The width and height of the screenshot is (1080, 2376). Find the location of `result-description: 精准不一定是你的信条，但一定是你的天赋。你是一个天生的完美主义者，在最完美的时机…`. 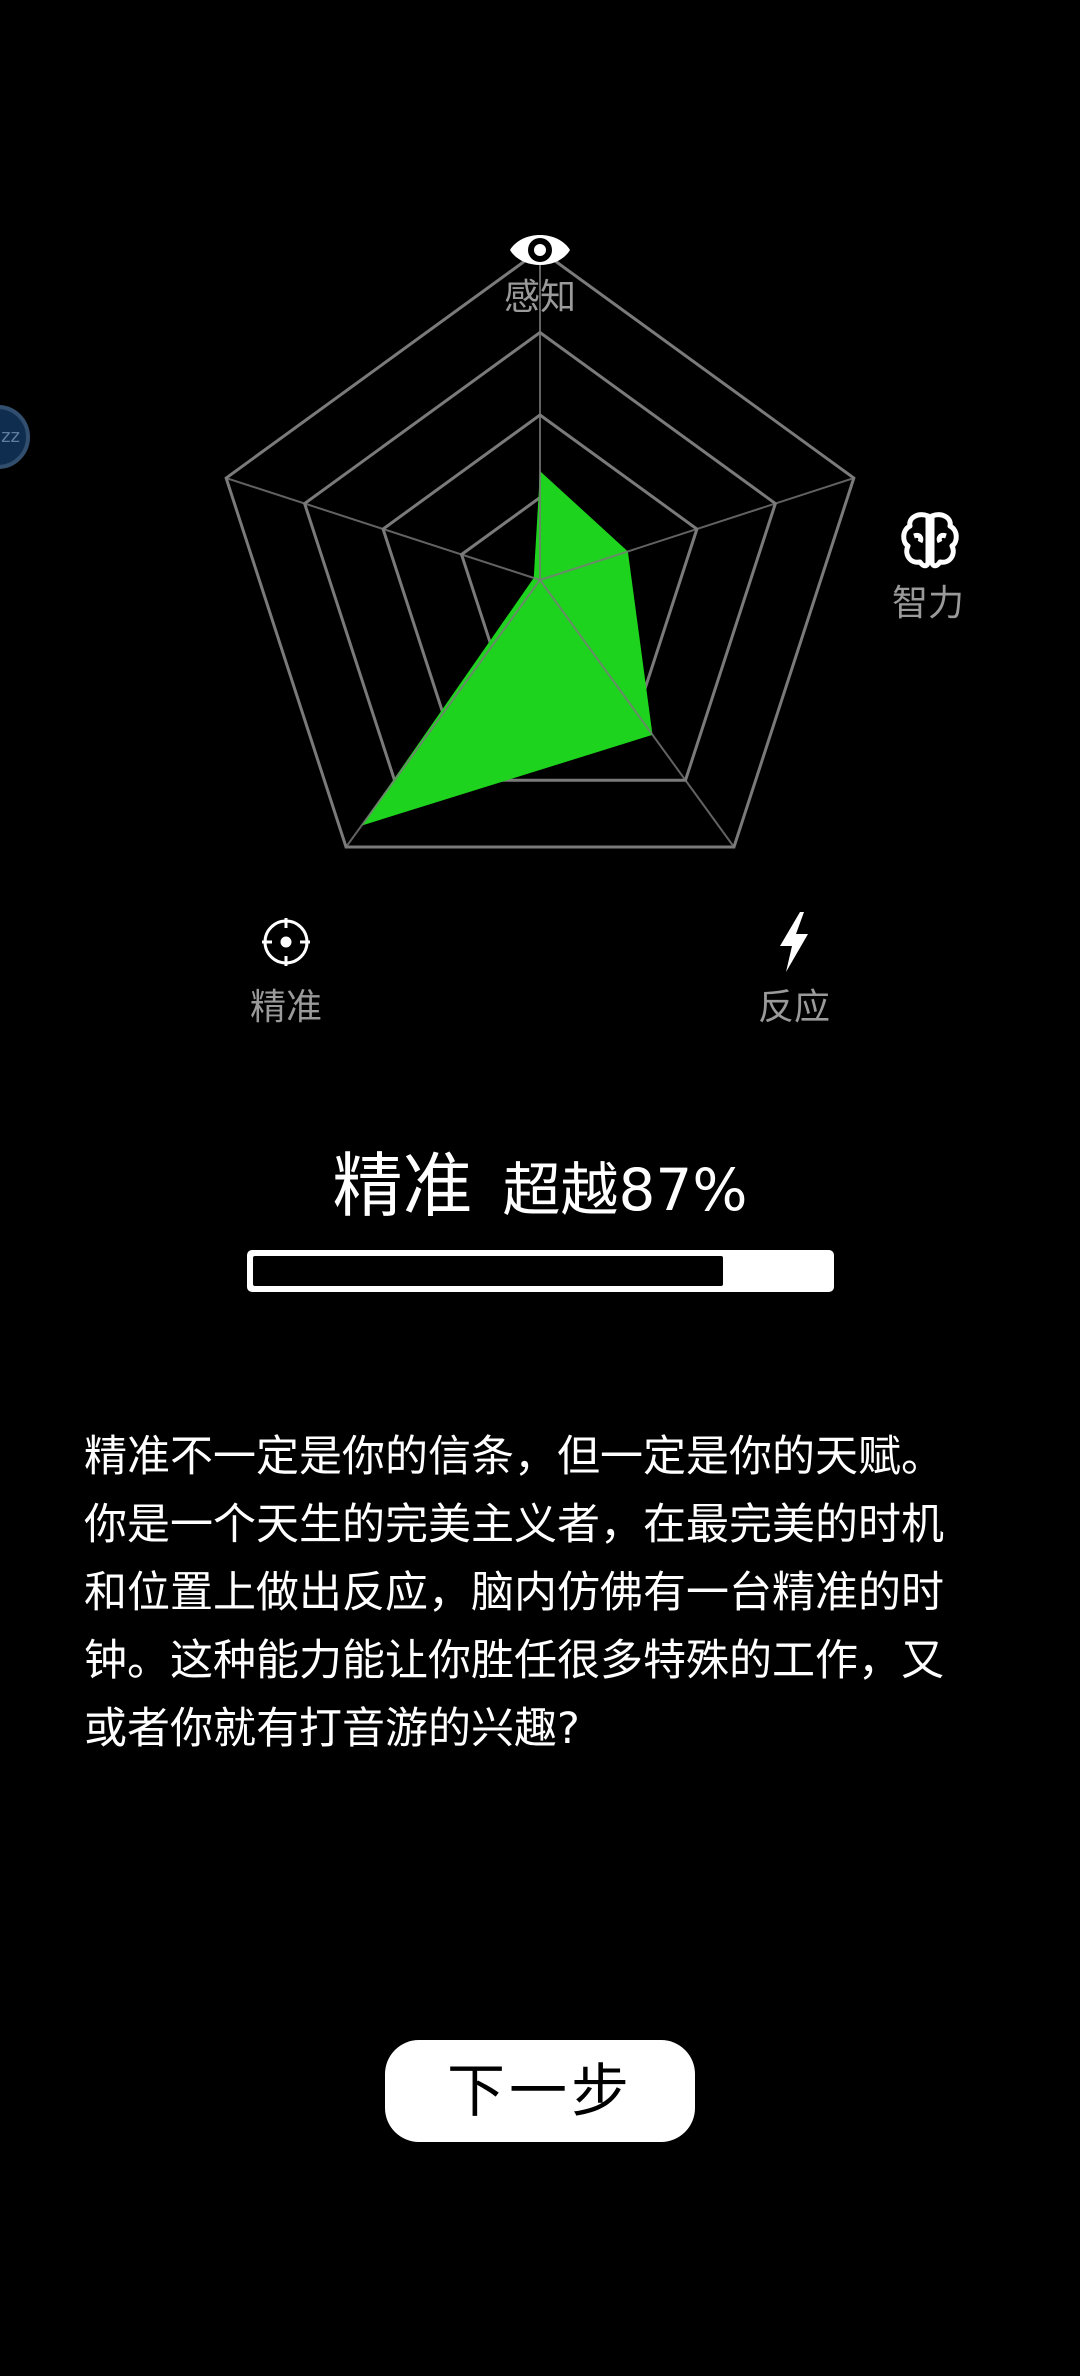

result-description: 精准不一定是你的信条，但一定是你的天赋。你是一个天生的完美主义者，在最完美的时机… is located at coordinates (514, 1593).